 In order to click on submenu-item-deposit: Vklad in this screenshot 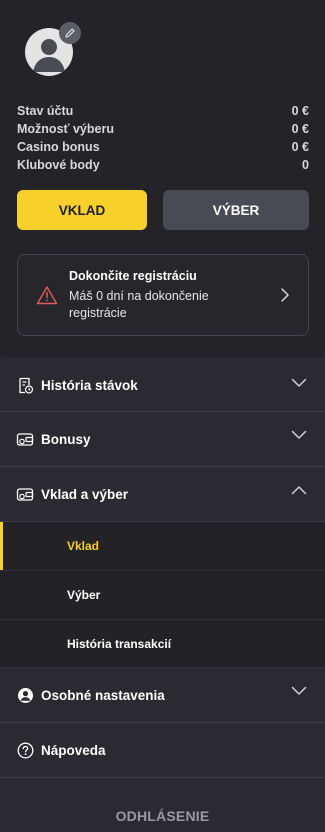, I will do `click(162, 546)`.